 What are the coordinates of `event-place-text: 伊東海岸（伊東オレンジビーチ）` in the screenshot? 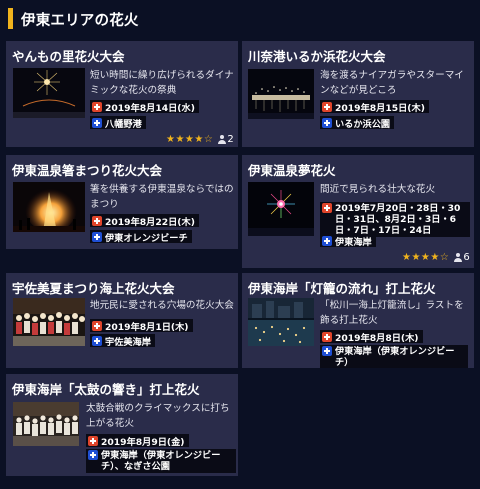 It's located at (395, 357).